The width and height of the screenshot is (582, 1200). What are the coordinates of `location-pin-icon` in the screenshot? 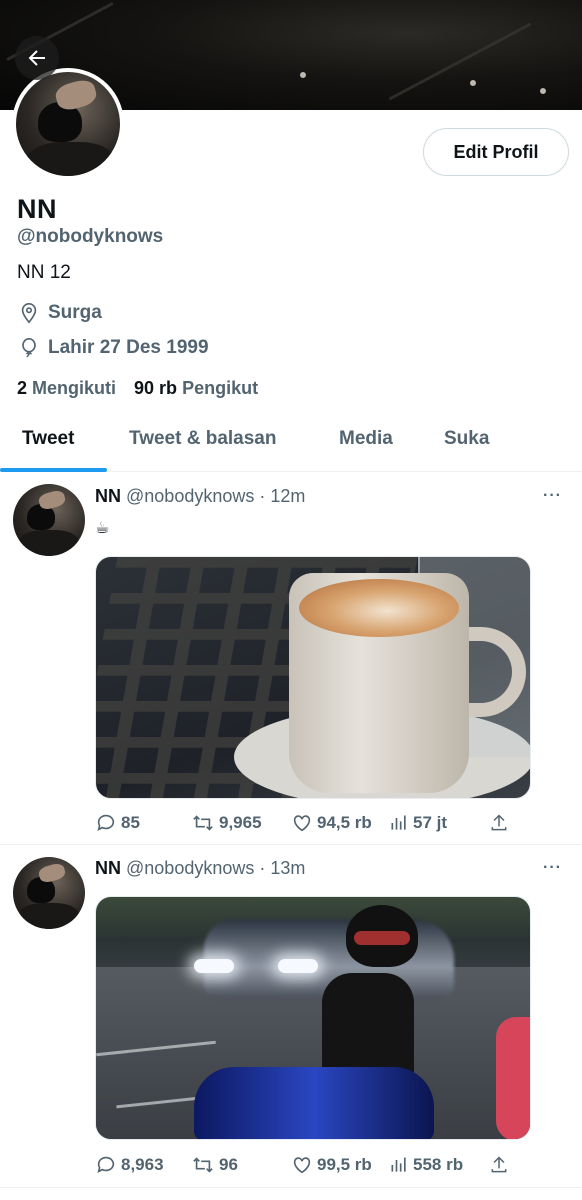 It's located at (29, 313).